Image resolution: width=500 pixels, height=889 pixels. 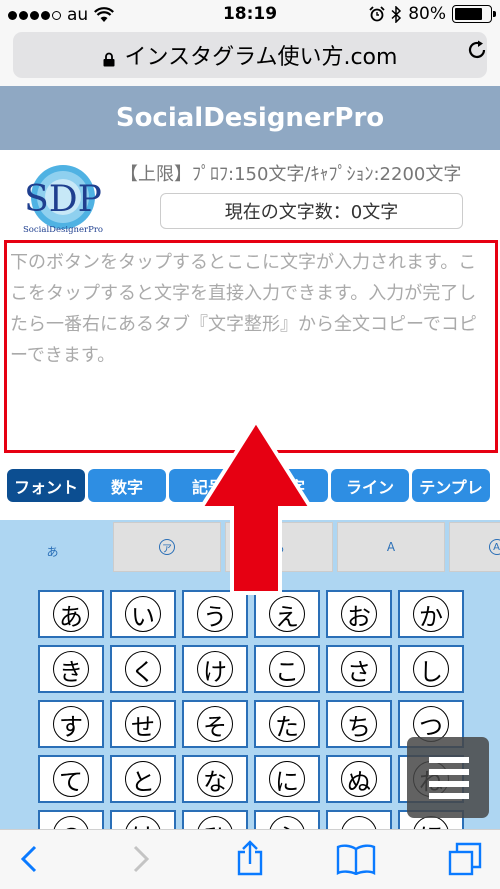 I want to click on alarm-icon, so click(x=377, y=14).